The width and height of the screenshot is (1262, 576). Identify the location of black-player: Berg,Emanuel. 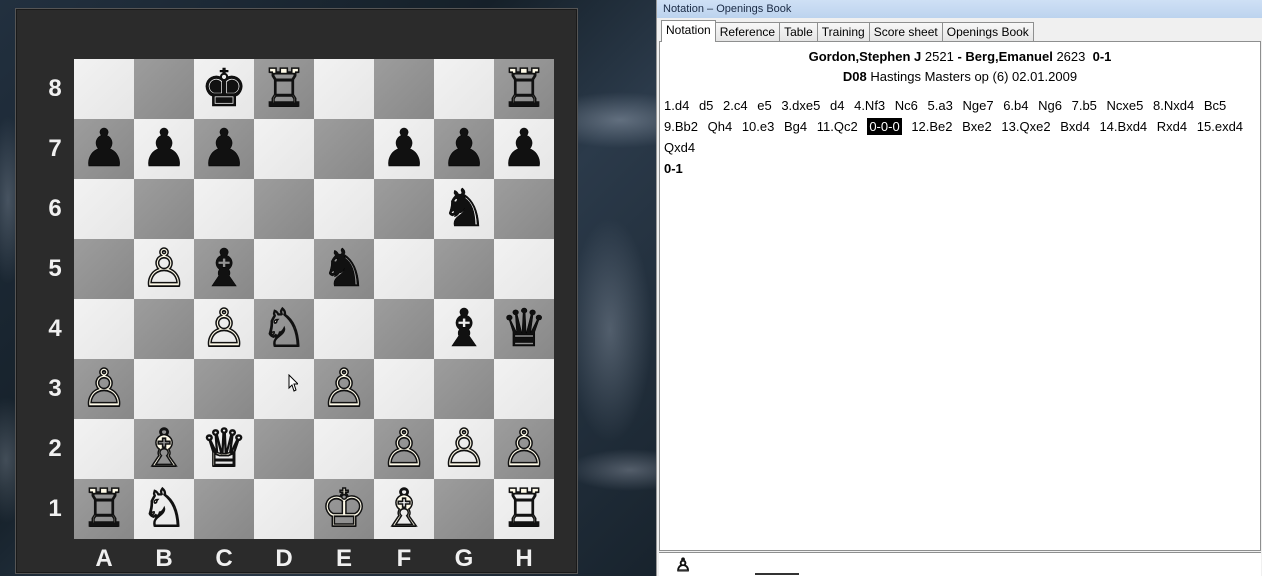
(1008, 56).